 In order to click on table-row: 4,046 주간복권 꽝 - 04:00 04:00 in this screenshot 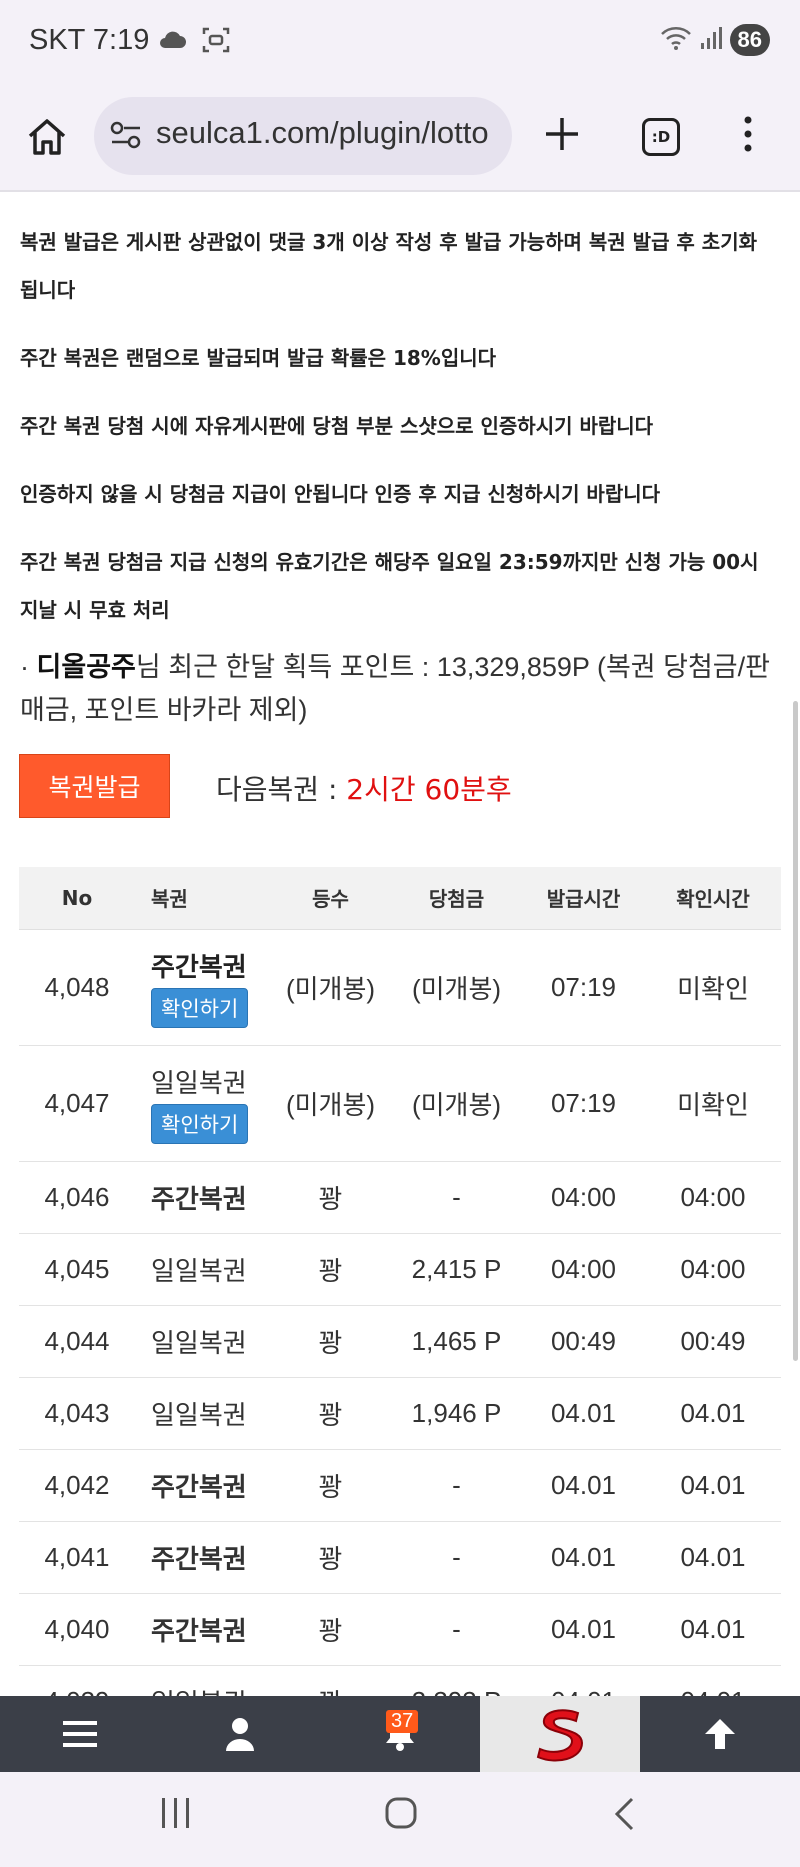, I will do `click(400, 1197)`.